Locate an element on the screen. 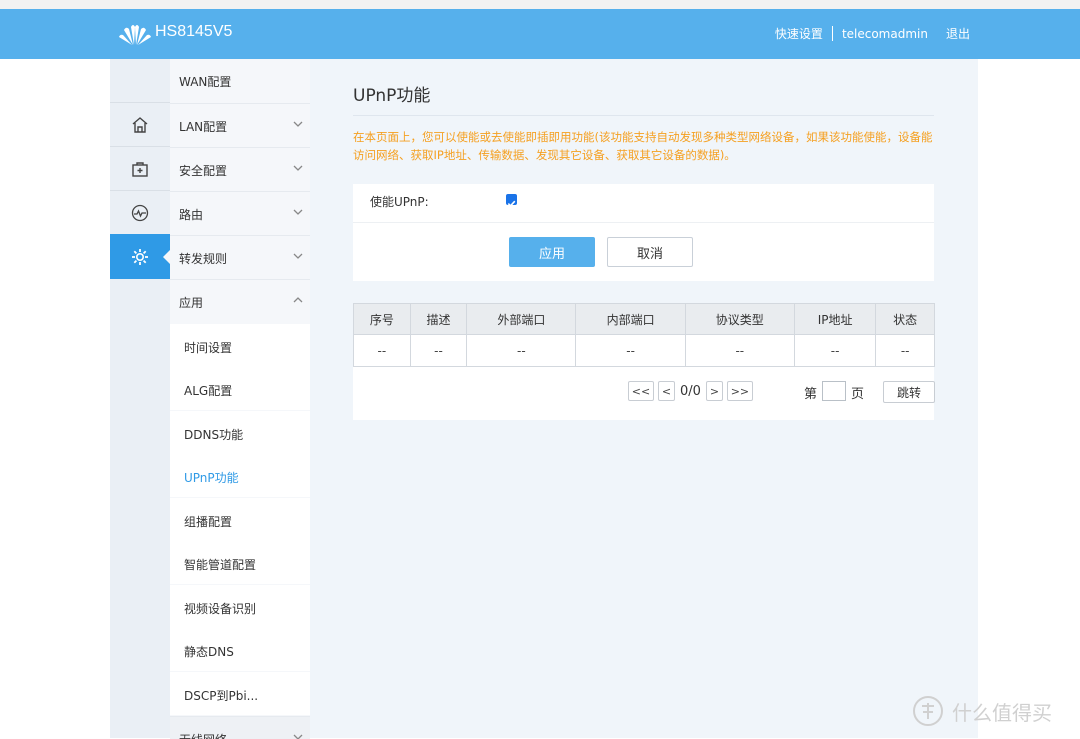 This screenshot has height=739, width=1080. watermark: 什么值得买 is located at coordinates (982, 711).